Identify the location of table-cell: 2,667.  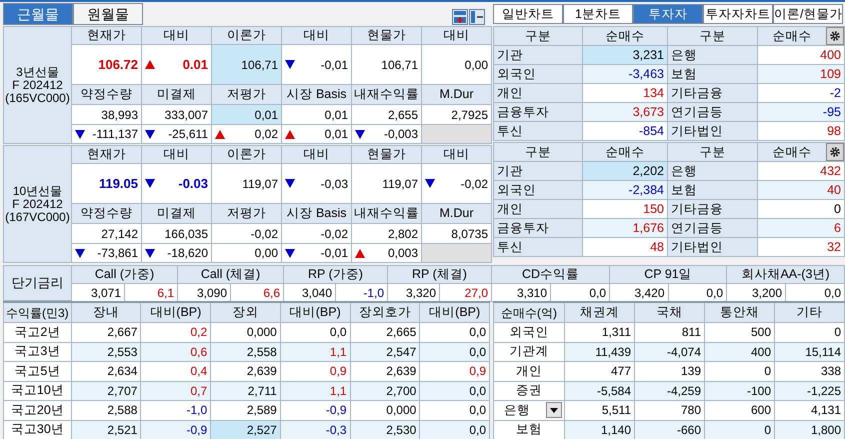
(107, 332).